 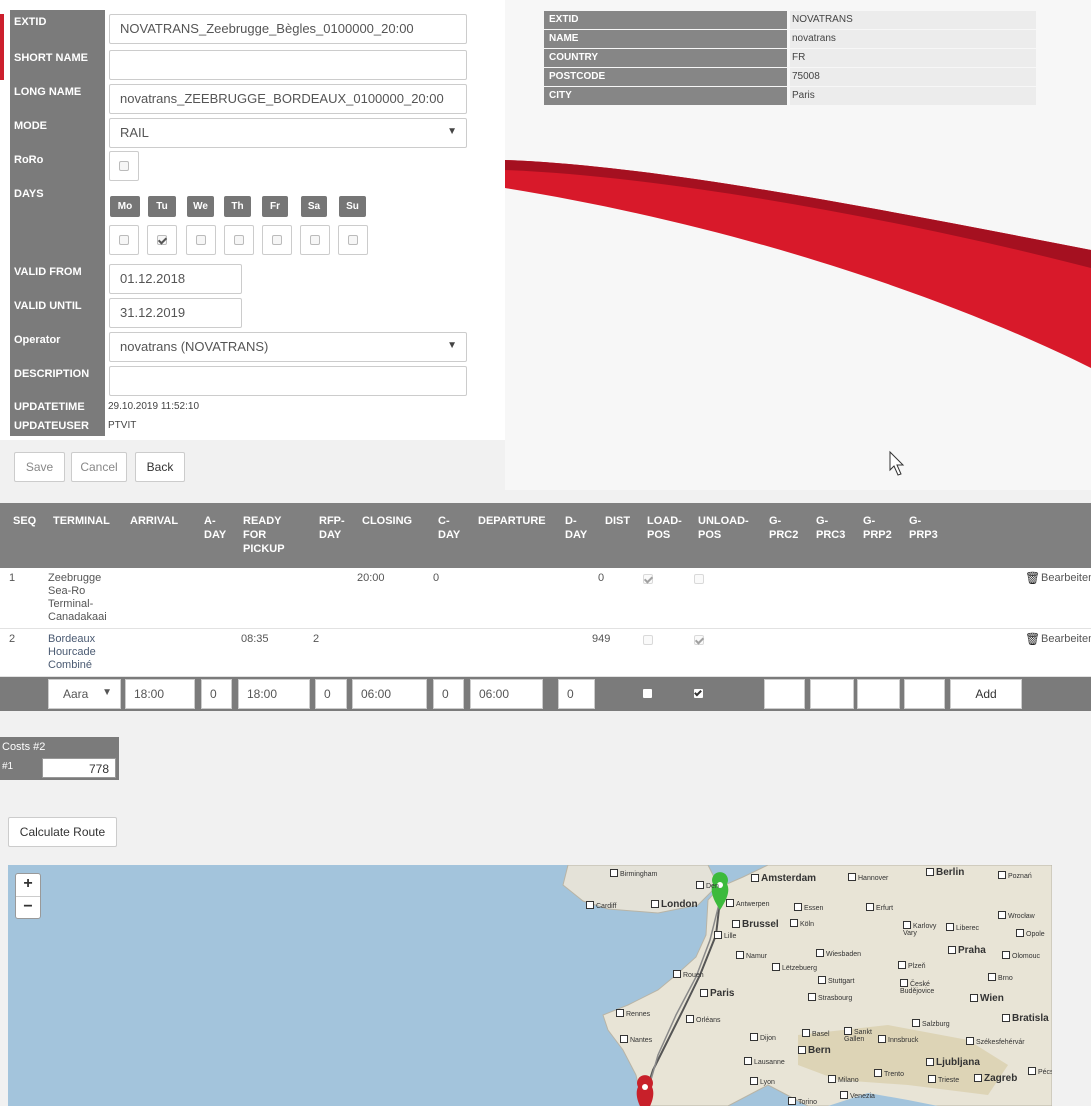 What do you see at coordinates (57, 132) in the screenshot?
I see `label-mode: MODE` at bounding box center [57, 132].